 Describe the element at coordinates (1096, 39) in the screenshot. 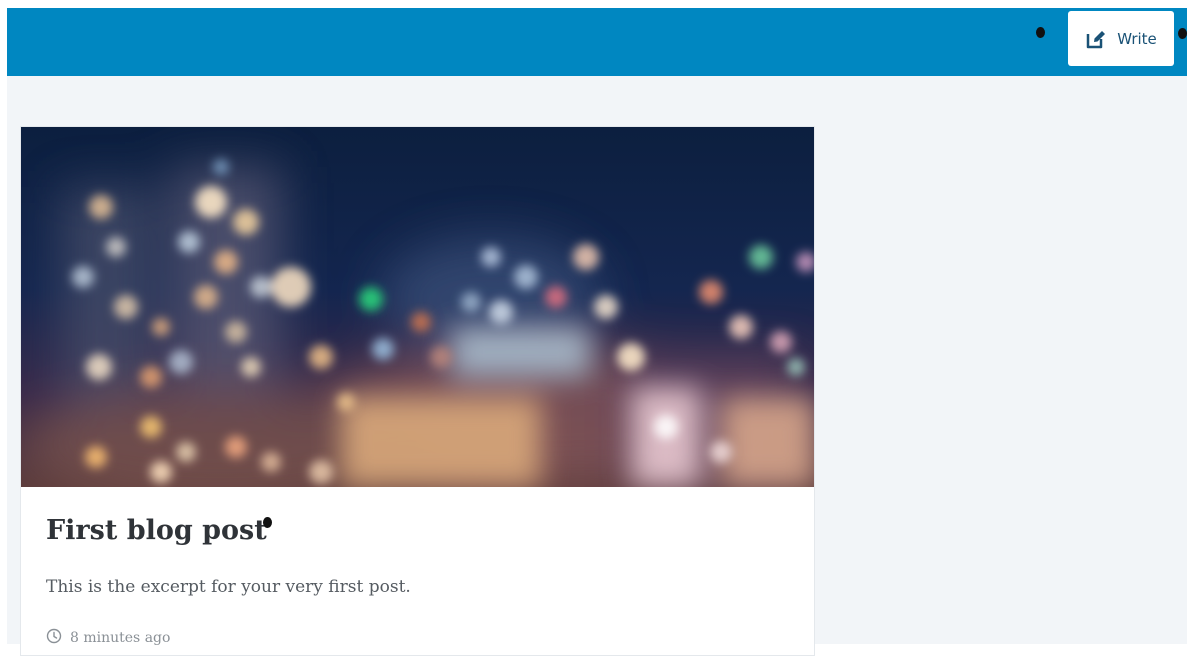

I see `edit-square-icon` at that location.